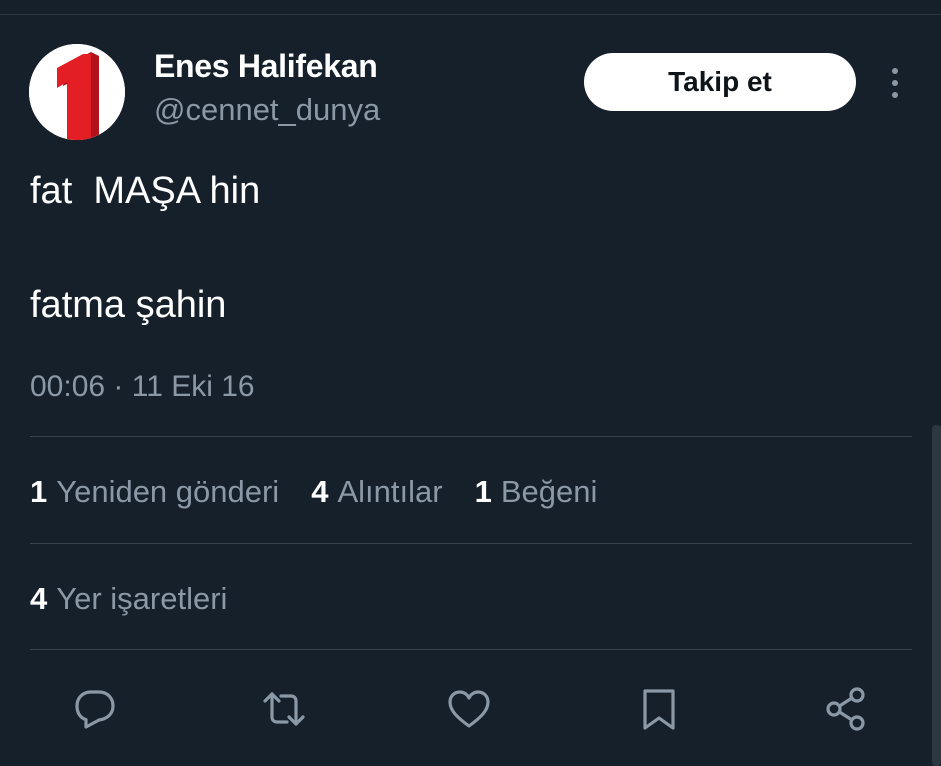 Image resolution: width=941 pixels, height=766 pixels. What do you see at coordinates (549, 491) in the screenshot?
I see `likes-label: Beğeni` at bounding box center [549, 491].